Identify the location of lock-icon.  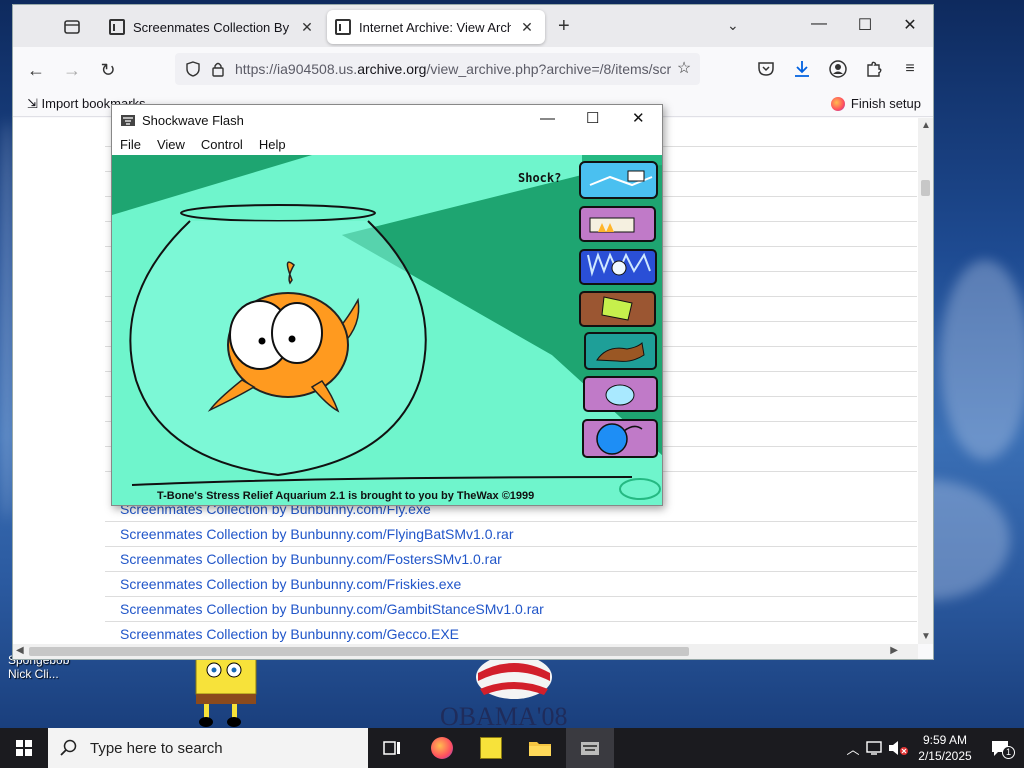
(218, 69).